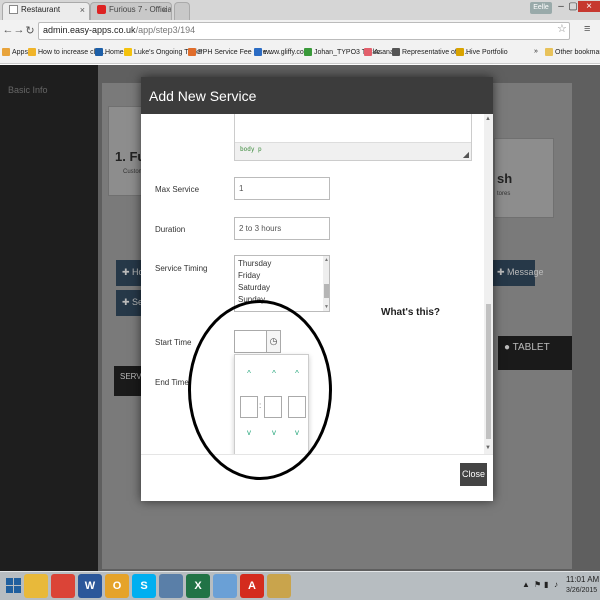 The image size is (600, 600). Describe the element at coordinates (274, 373) in the screenshot. I see `minute-increment-chevron-up-icon: ^` at that location.